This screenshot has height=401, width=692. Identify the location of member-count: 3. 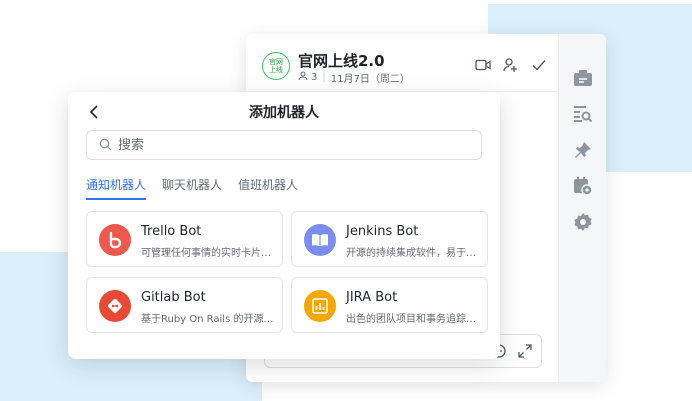
(314, 77).